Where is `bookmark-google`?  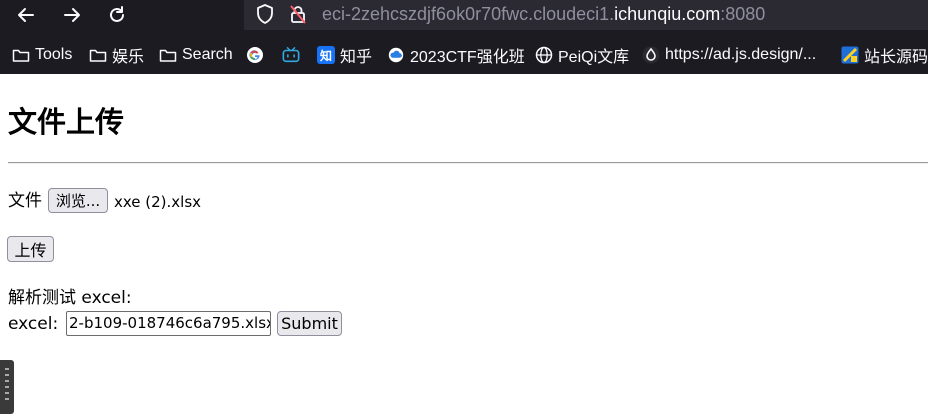 bookmark-google is located at coordinates (257, 55).